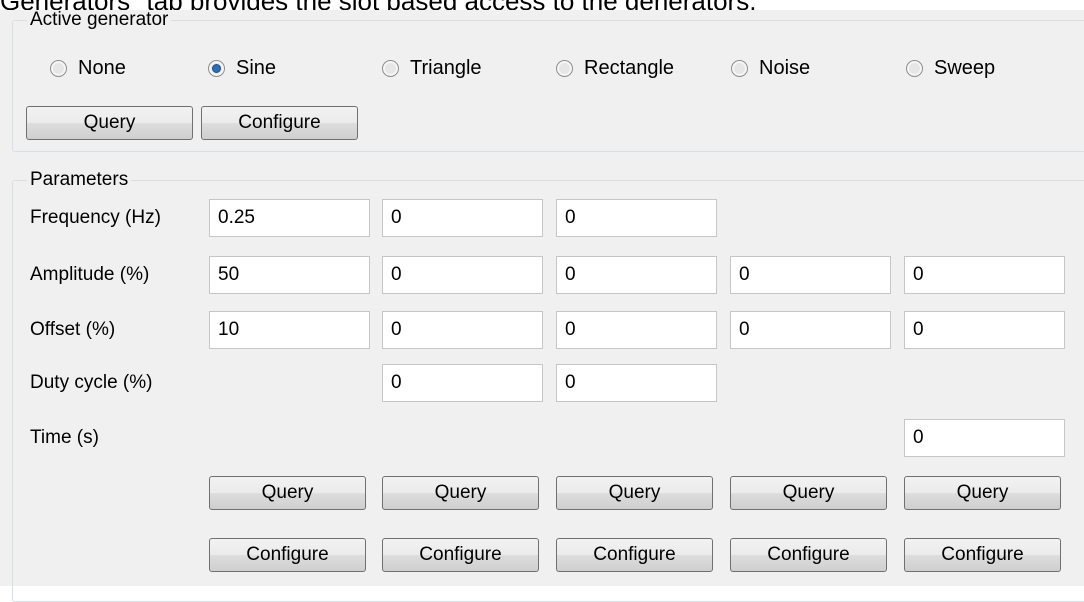 This screenshot has height=602, width=1084. Describe the element at coordinates (109, 123) in the screenshot. I see `active-generator-query-button: Query` at that location.